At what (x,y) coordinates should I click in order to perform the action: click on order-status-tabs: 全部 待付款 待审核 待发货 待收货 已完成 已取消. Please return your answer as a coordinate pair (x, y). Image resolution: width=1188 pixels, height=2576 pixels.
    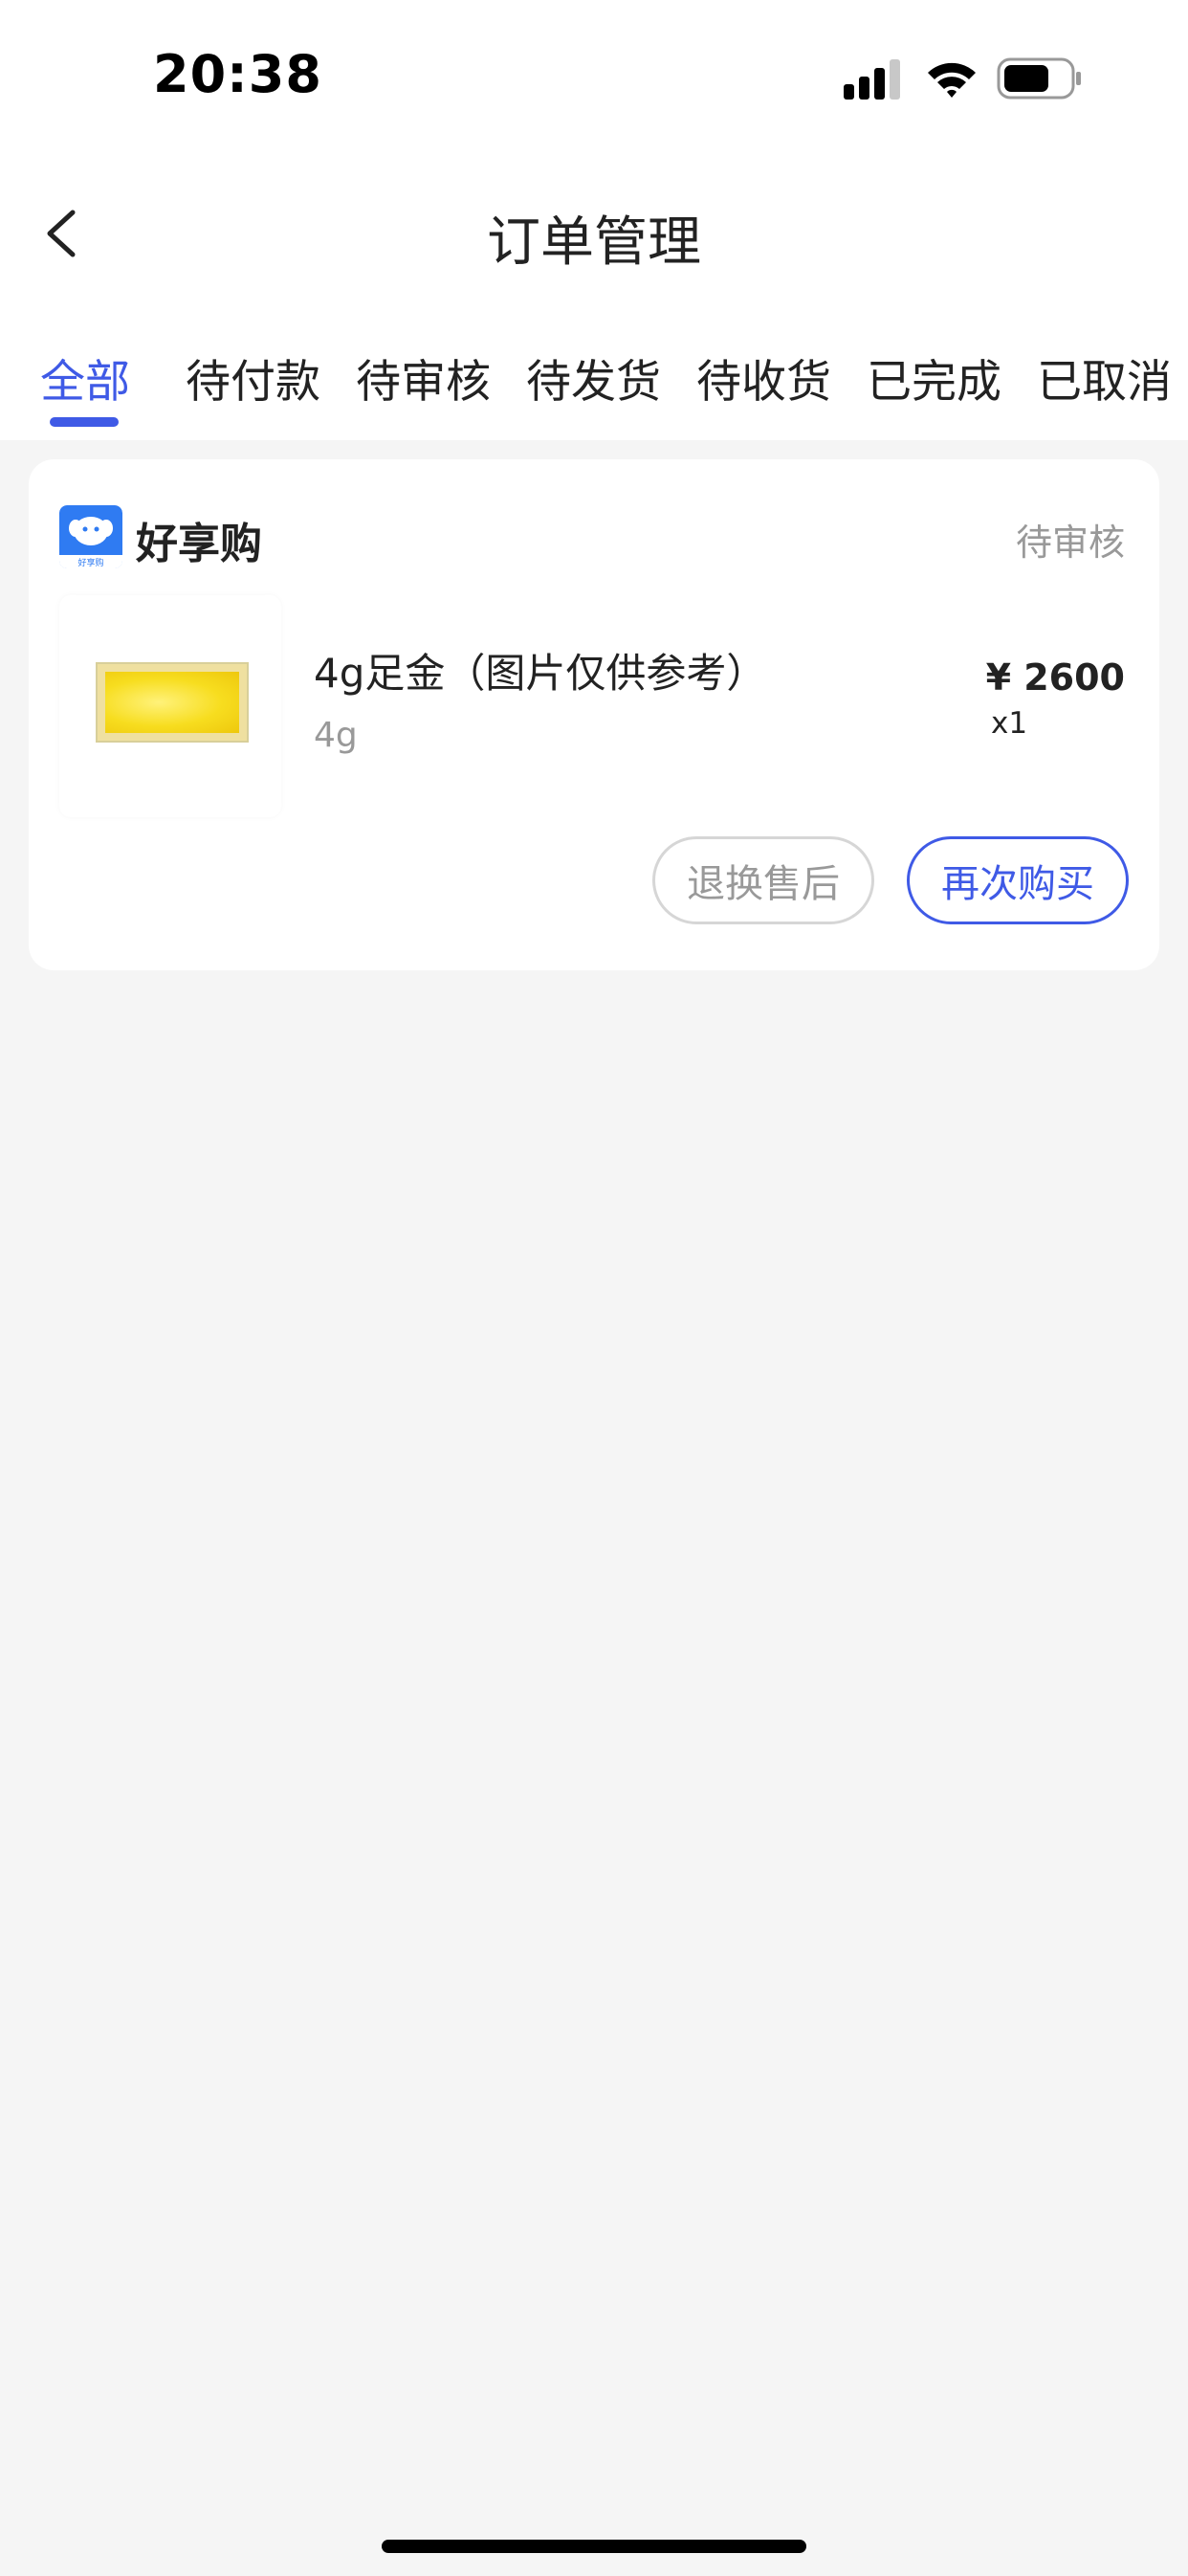
    Looking at the image, I should click on (594, 373).